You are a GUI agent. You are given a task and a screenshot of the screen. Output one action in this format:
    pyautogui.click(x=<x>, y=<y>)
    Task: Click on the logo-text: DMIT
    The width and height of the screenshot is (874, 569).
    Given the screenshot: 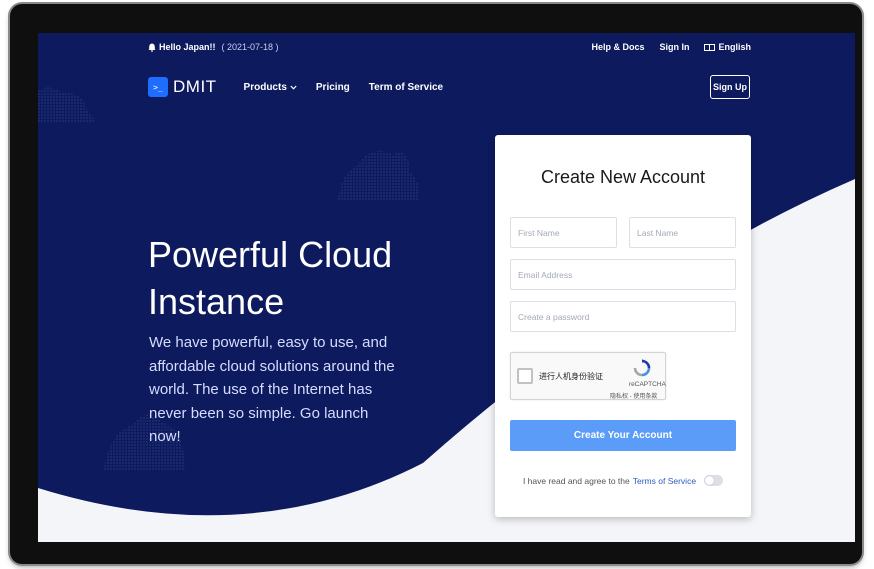 What is the action you would take?
    pyautogui.click(x=195, y=87)
    